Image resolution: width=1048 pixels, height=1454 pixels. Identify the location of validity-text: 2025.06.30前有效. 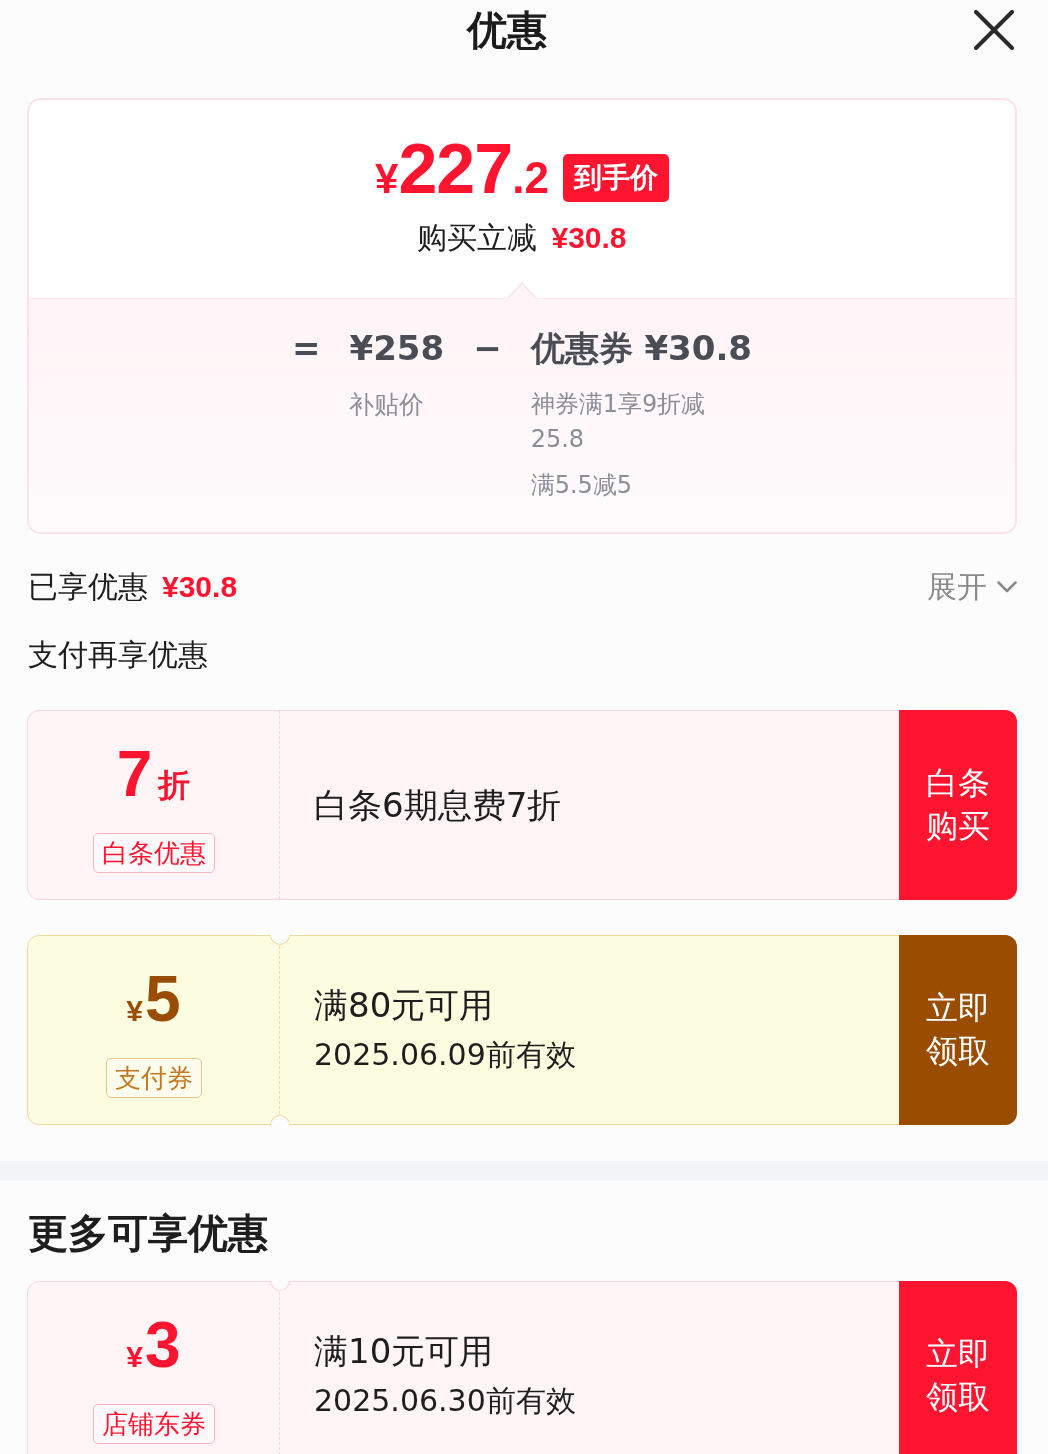
(445, 1401).